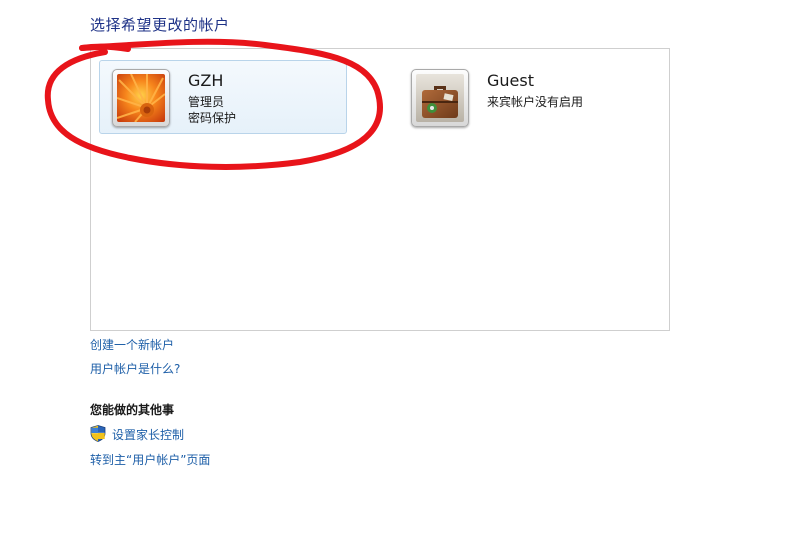  Describe the element at coordinates (212, 118) in the screenshot. I see `account-status-gzh: 密码保护` at that location.